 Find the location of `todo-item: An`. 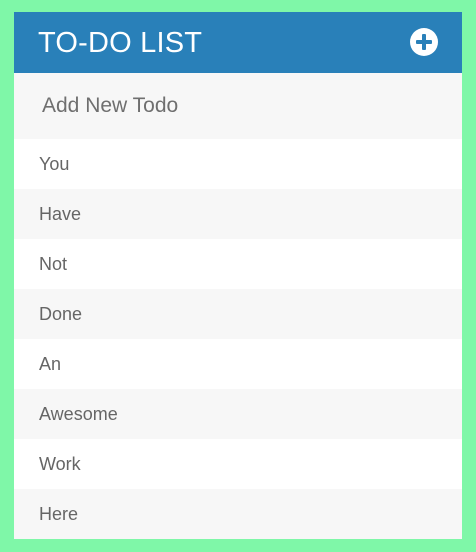

todo-item: An is located at coordinates (238, 364).